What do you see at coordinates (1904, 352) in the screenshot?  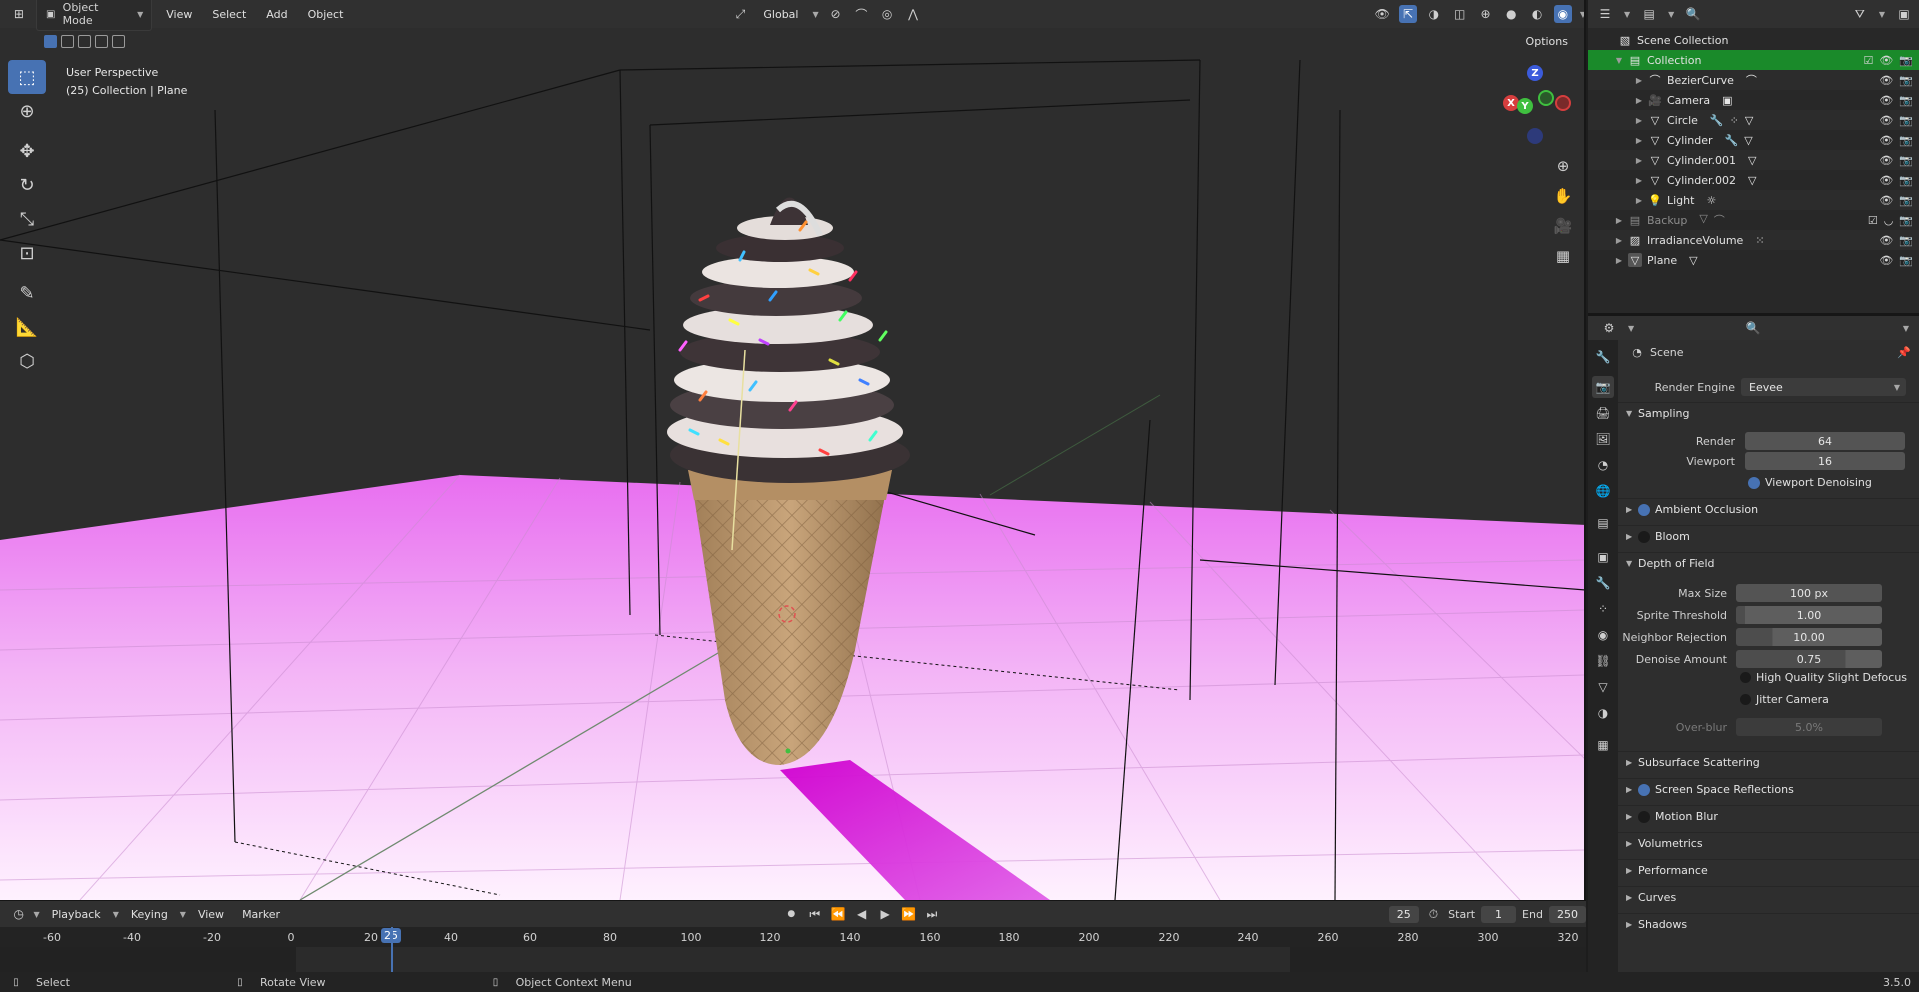 I see `pin-icon: 📌` at bounding box center [1904, 352].